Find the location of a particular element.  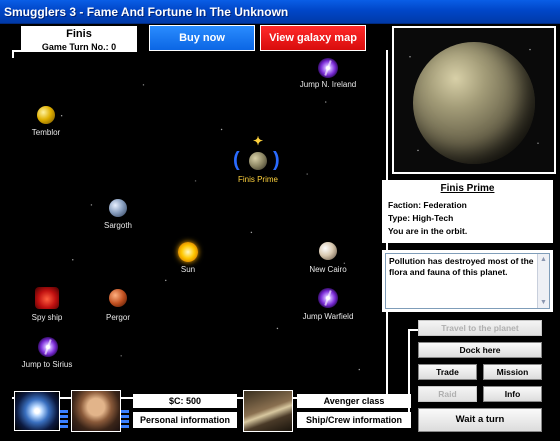

orbit-status: You are in the orbit. is located at coordinates (428, 231).